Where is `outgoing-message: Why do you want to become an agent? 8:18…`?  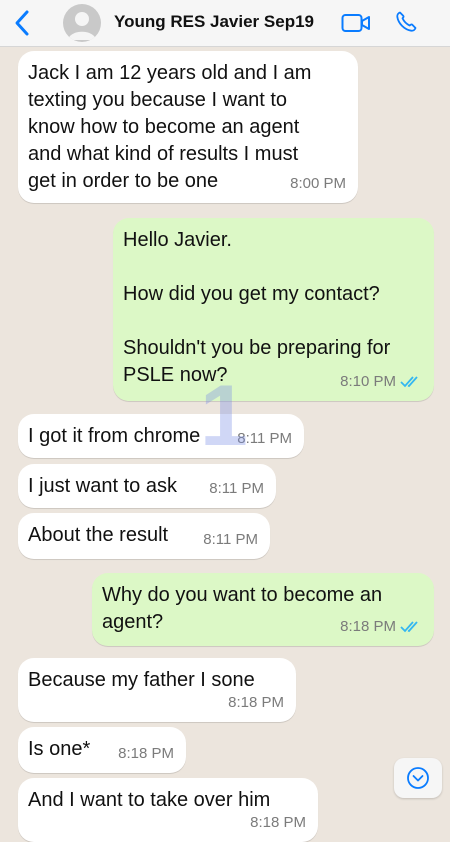
outgoing-message: Why do you want to become an agent? 8:18… is located at coordinates (263, 609).